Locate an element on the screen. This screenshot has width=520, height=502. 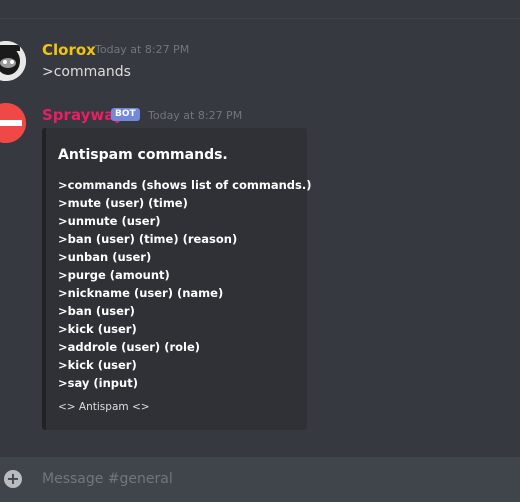
timestamp-sprayway: Today at 8:27 PM is located at coordinates (195, 115).